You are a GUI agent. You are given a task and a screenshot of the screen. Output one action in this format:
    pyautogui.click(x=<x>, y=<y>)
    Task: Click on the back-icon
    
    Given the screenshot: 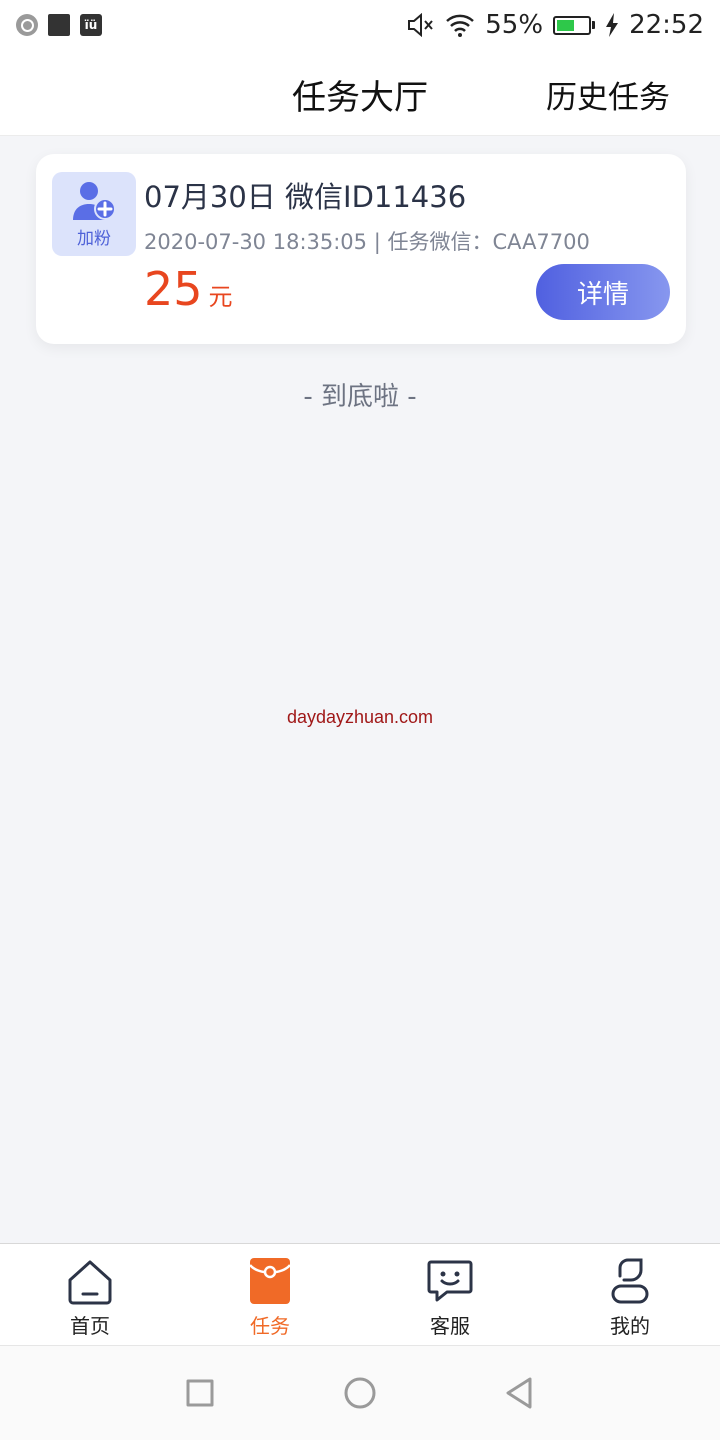 What is the action you would take?
    pyautogui.click(x=520, y=1393)
    